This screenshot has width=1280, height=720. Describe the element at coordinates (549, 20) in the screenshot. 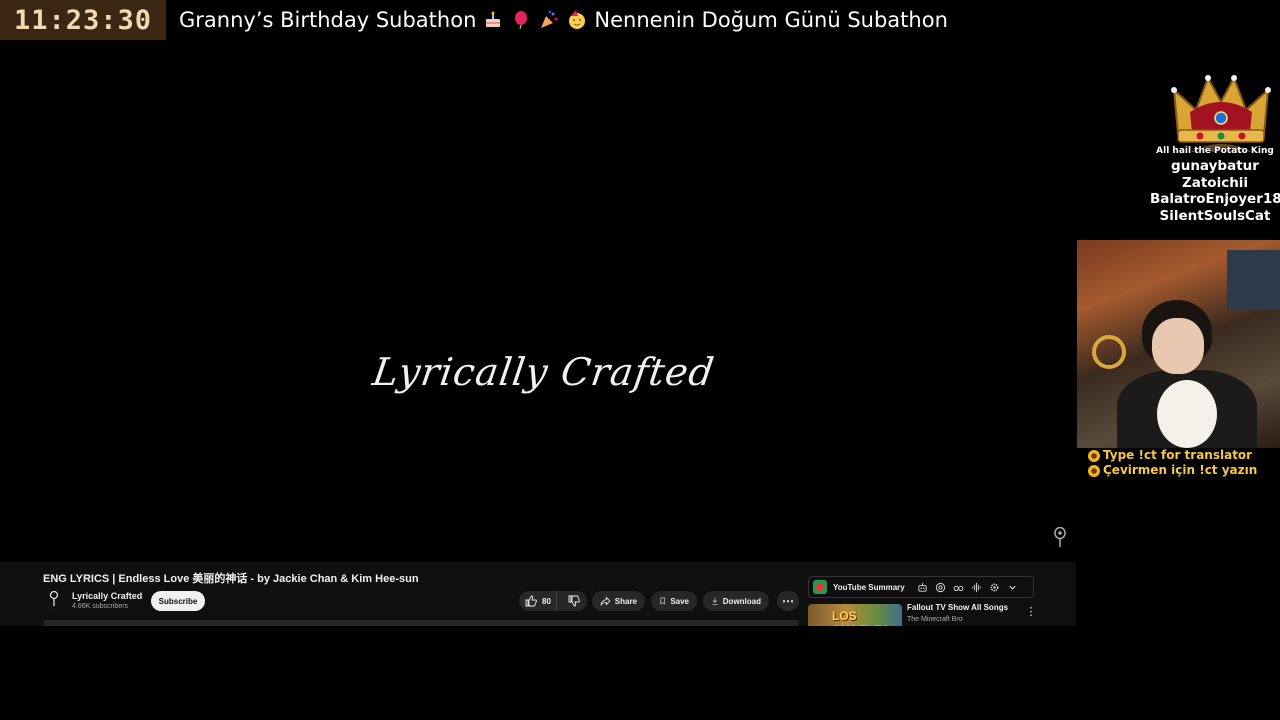

I see `party-popper-icon` at that location.